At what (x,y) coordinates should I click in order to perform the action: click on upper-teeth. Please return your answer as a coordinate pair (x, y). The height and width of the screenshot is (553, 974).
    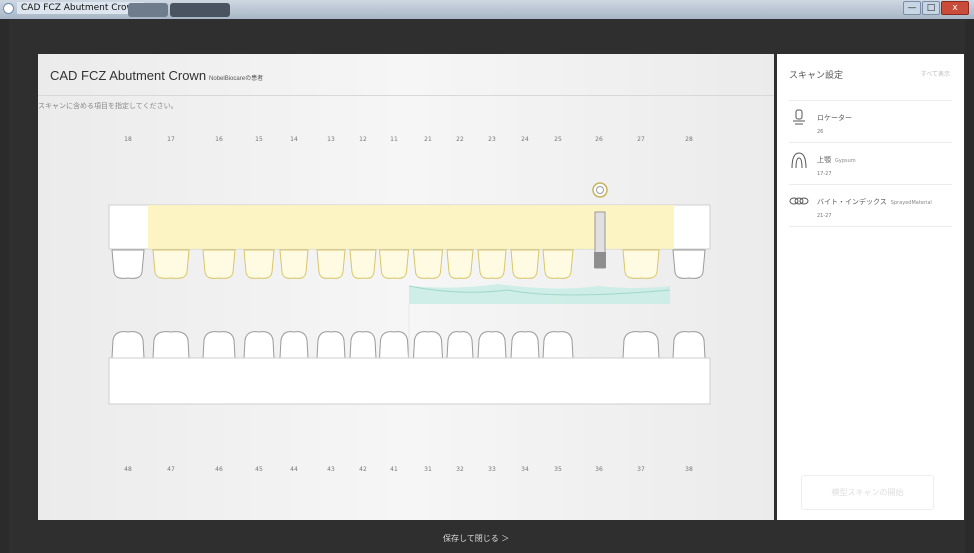
    Looking at the image, I should click on (408, 264).